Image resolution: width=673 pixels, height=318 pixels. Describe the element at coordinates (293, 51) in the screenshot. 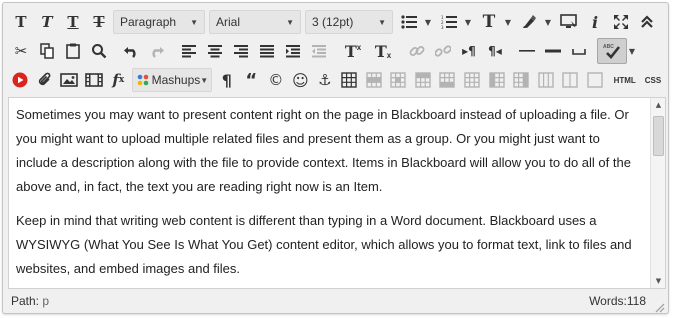

I see `indent-icon` at that location.